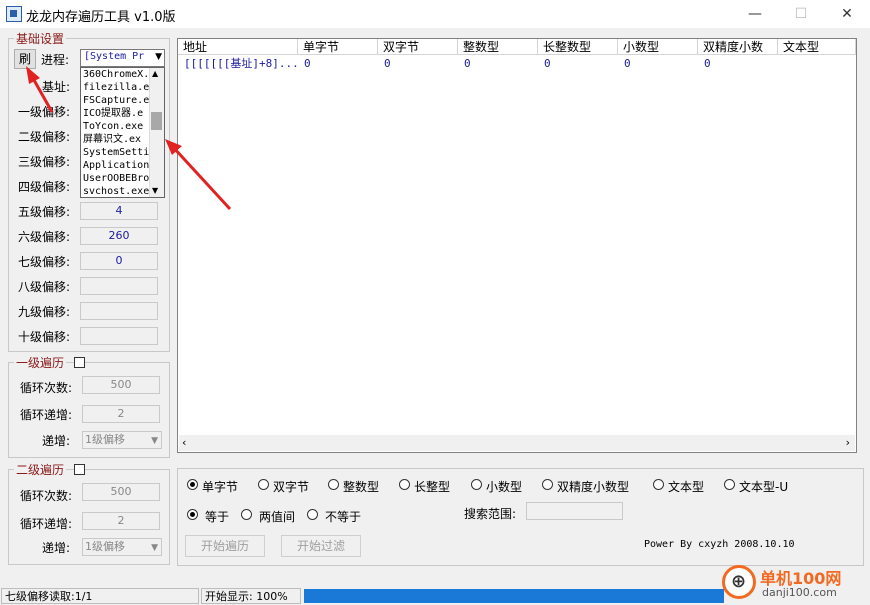  What do you see at coordinates (129, 138) in the screenshot?
I see `annotation-arrows` at bounding box center [129, 138].